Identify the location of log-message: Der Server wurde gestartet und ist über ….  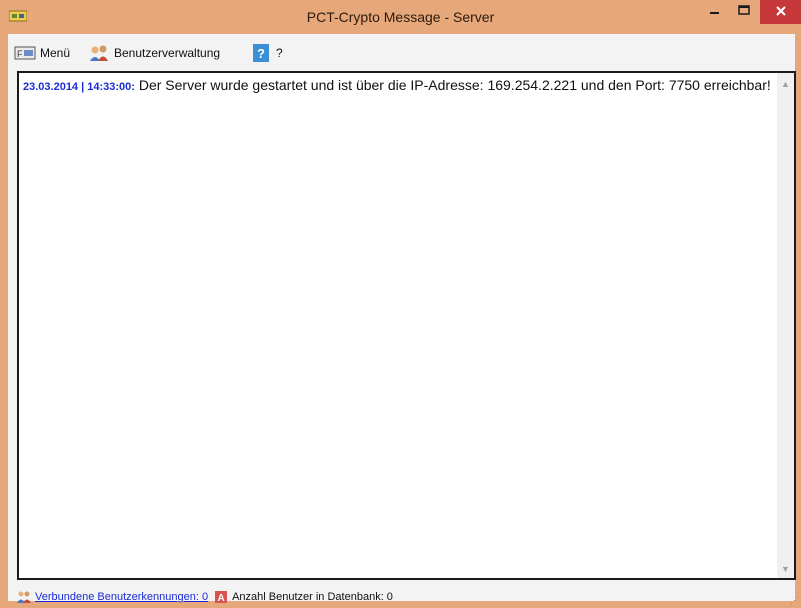
(452, 85).